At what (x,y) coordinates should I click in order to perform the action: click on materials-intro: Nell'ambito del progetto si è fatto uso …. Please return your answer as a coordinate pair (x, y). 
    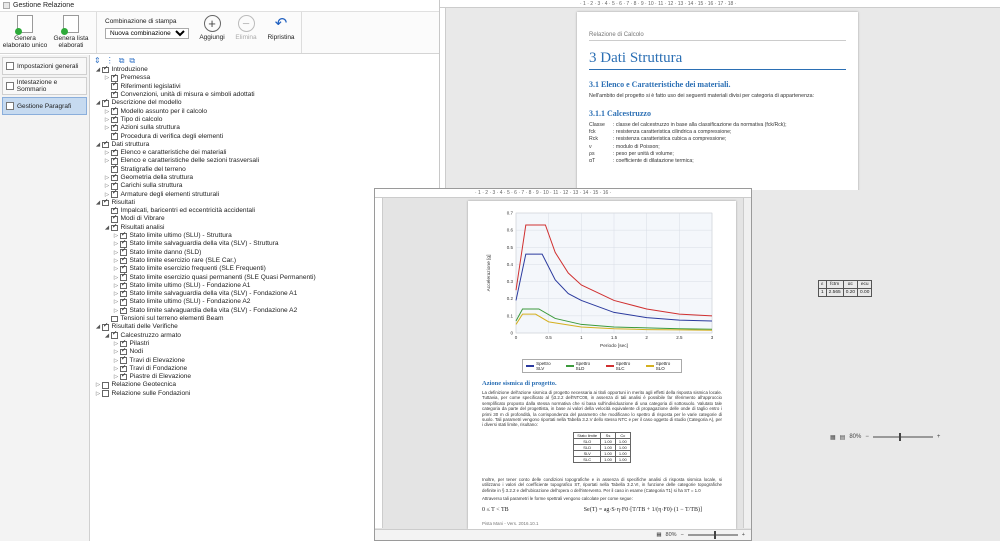
    Looking at the image, I should click on (702, 96).